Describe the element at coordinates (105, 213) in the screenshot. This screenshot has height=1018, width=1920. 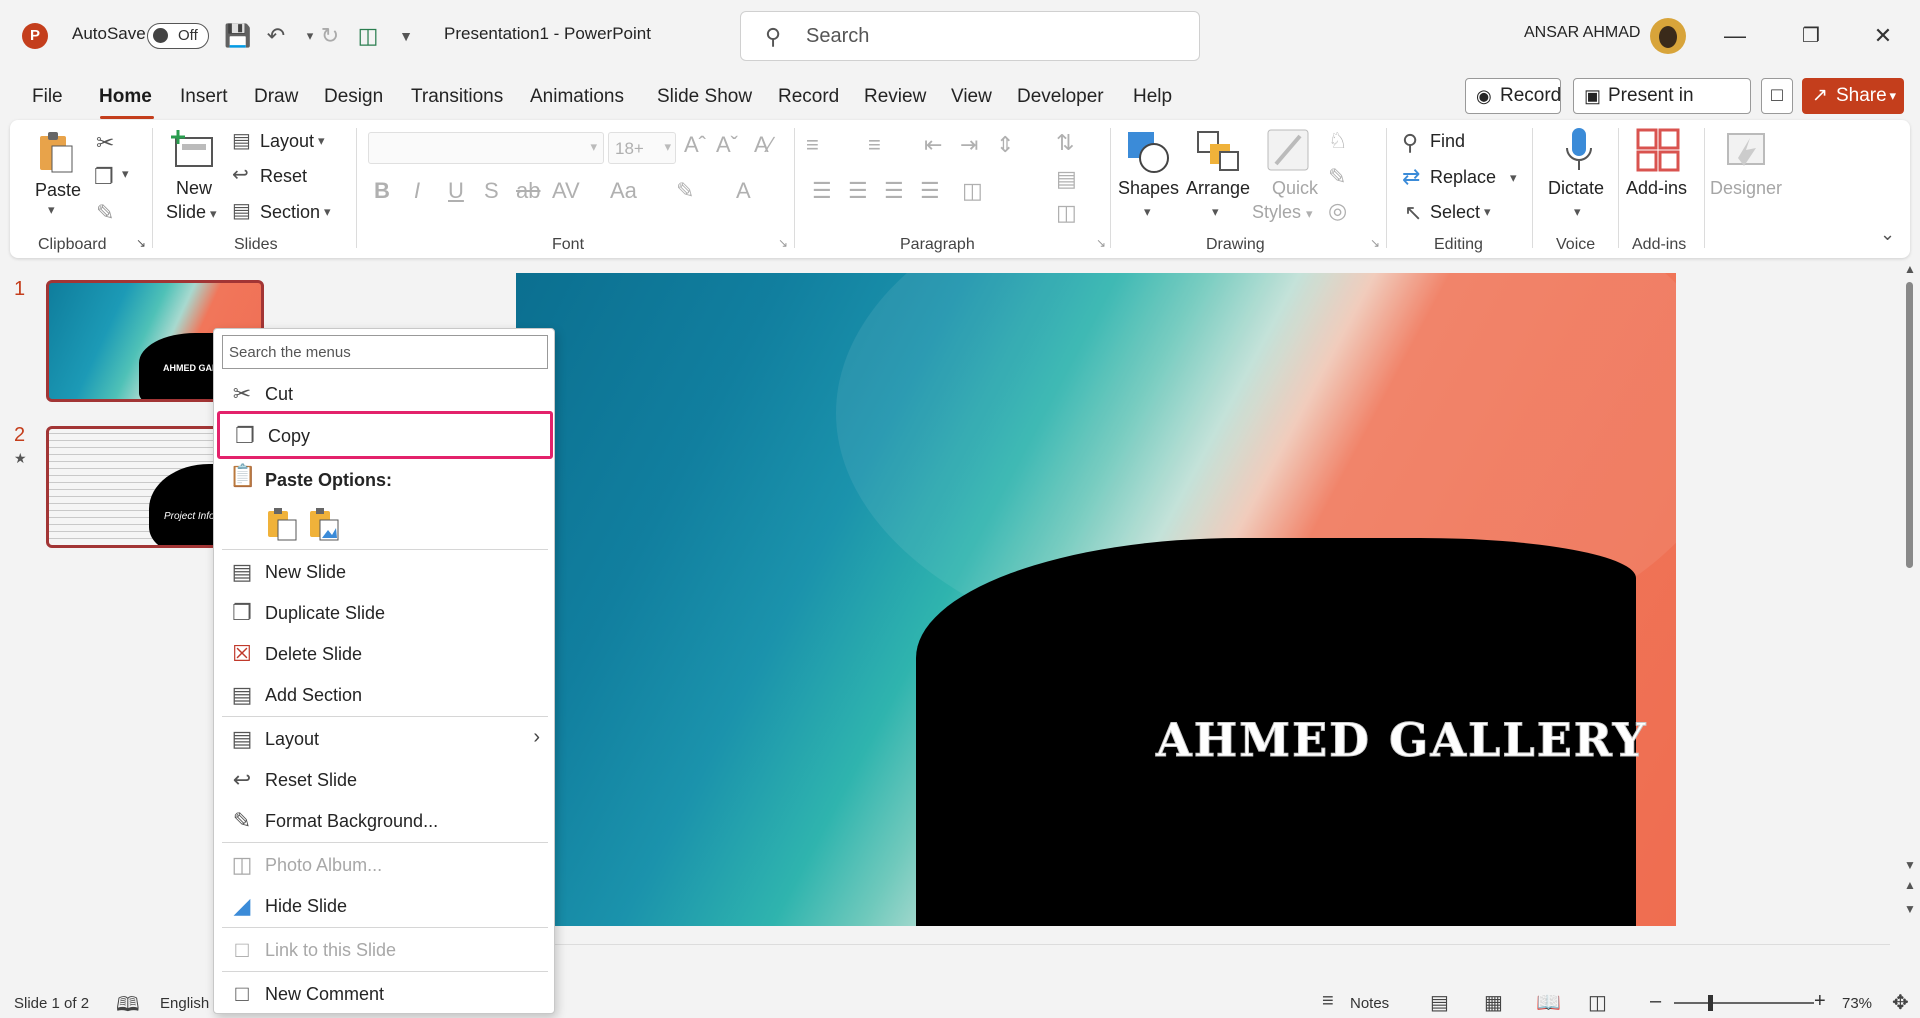
I see `format-painter-icon: ✎` at that location.